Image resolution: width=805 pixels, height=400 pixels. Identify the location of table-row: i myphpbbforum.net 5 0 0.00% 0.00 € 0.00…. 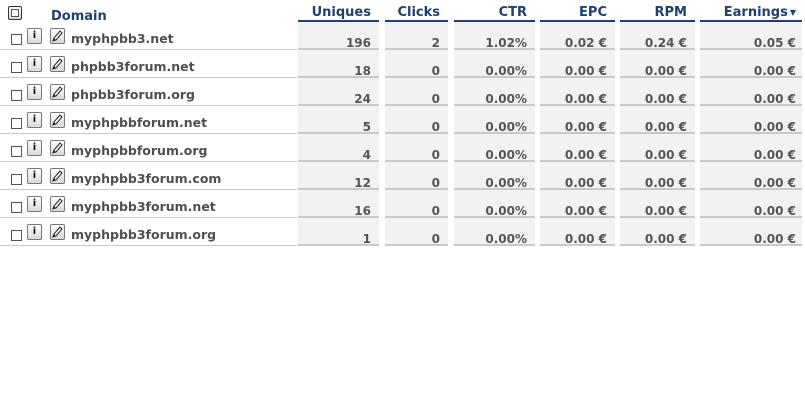
(402, 120).